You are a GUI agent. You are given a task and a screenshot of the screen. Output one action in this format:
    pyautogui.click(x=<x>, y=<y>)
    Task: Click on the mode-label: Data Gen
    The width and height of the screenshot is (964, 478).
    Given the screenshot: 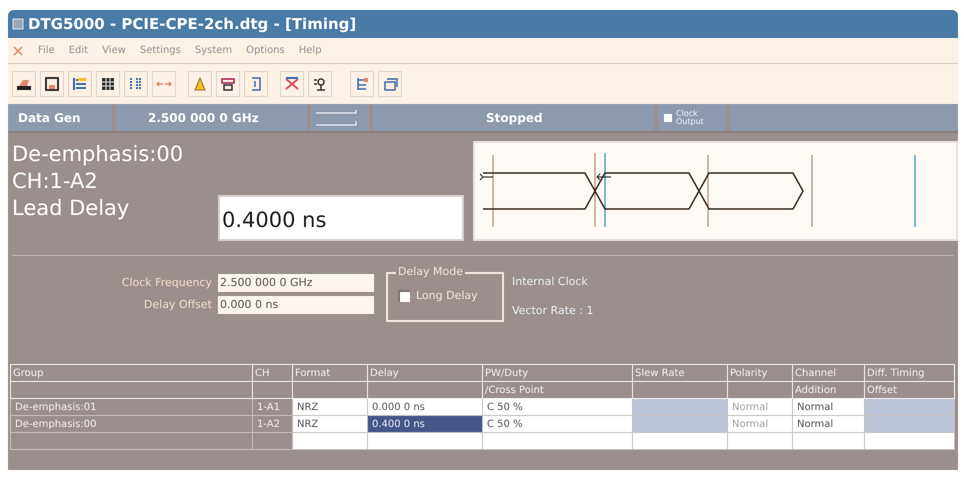 What is the action you would take?
    pyautogui.click(x=62, y=117)
    